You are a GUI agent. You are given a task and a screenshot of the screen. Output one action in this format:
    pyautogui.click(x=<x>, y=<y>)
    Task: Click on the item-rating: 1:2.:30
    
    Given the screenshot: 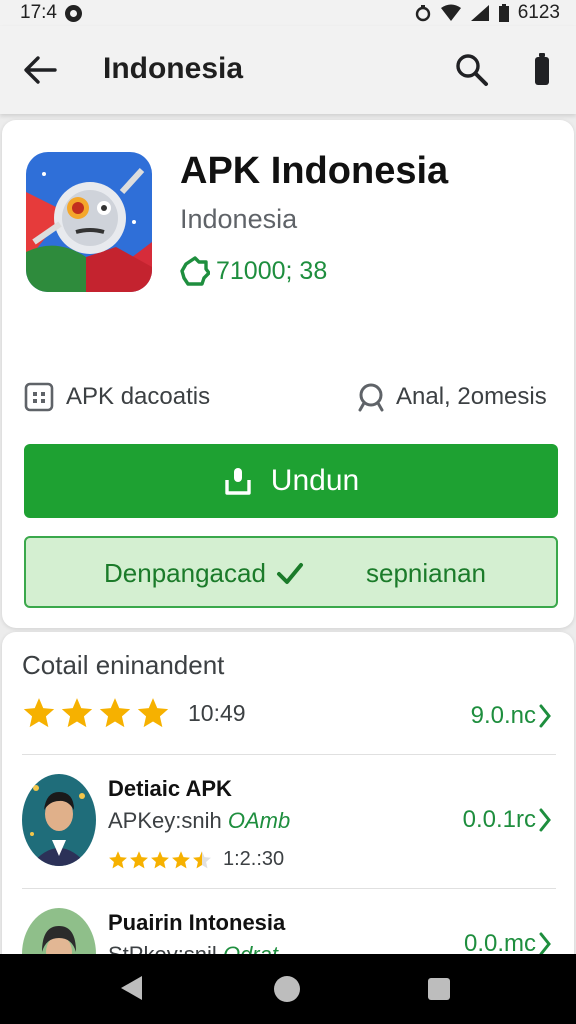 What is the action you would take?
    pyautogui.click(x=254, y=859)
    